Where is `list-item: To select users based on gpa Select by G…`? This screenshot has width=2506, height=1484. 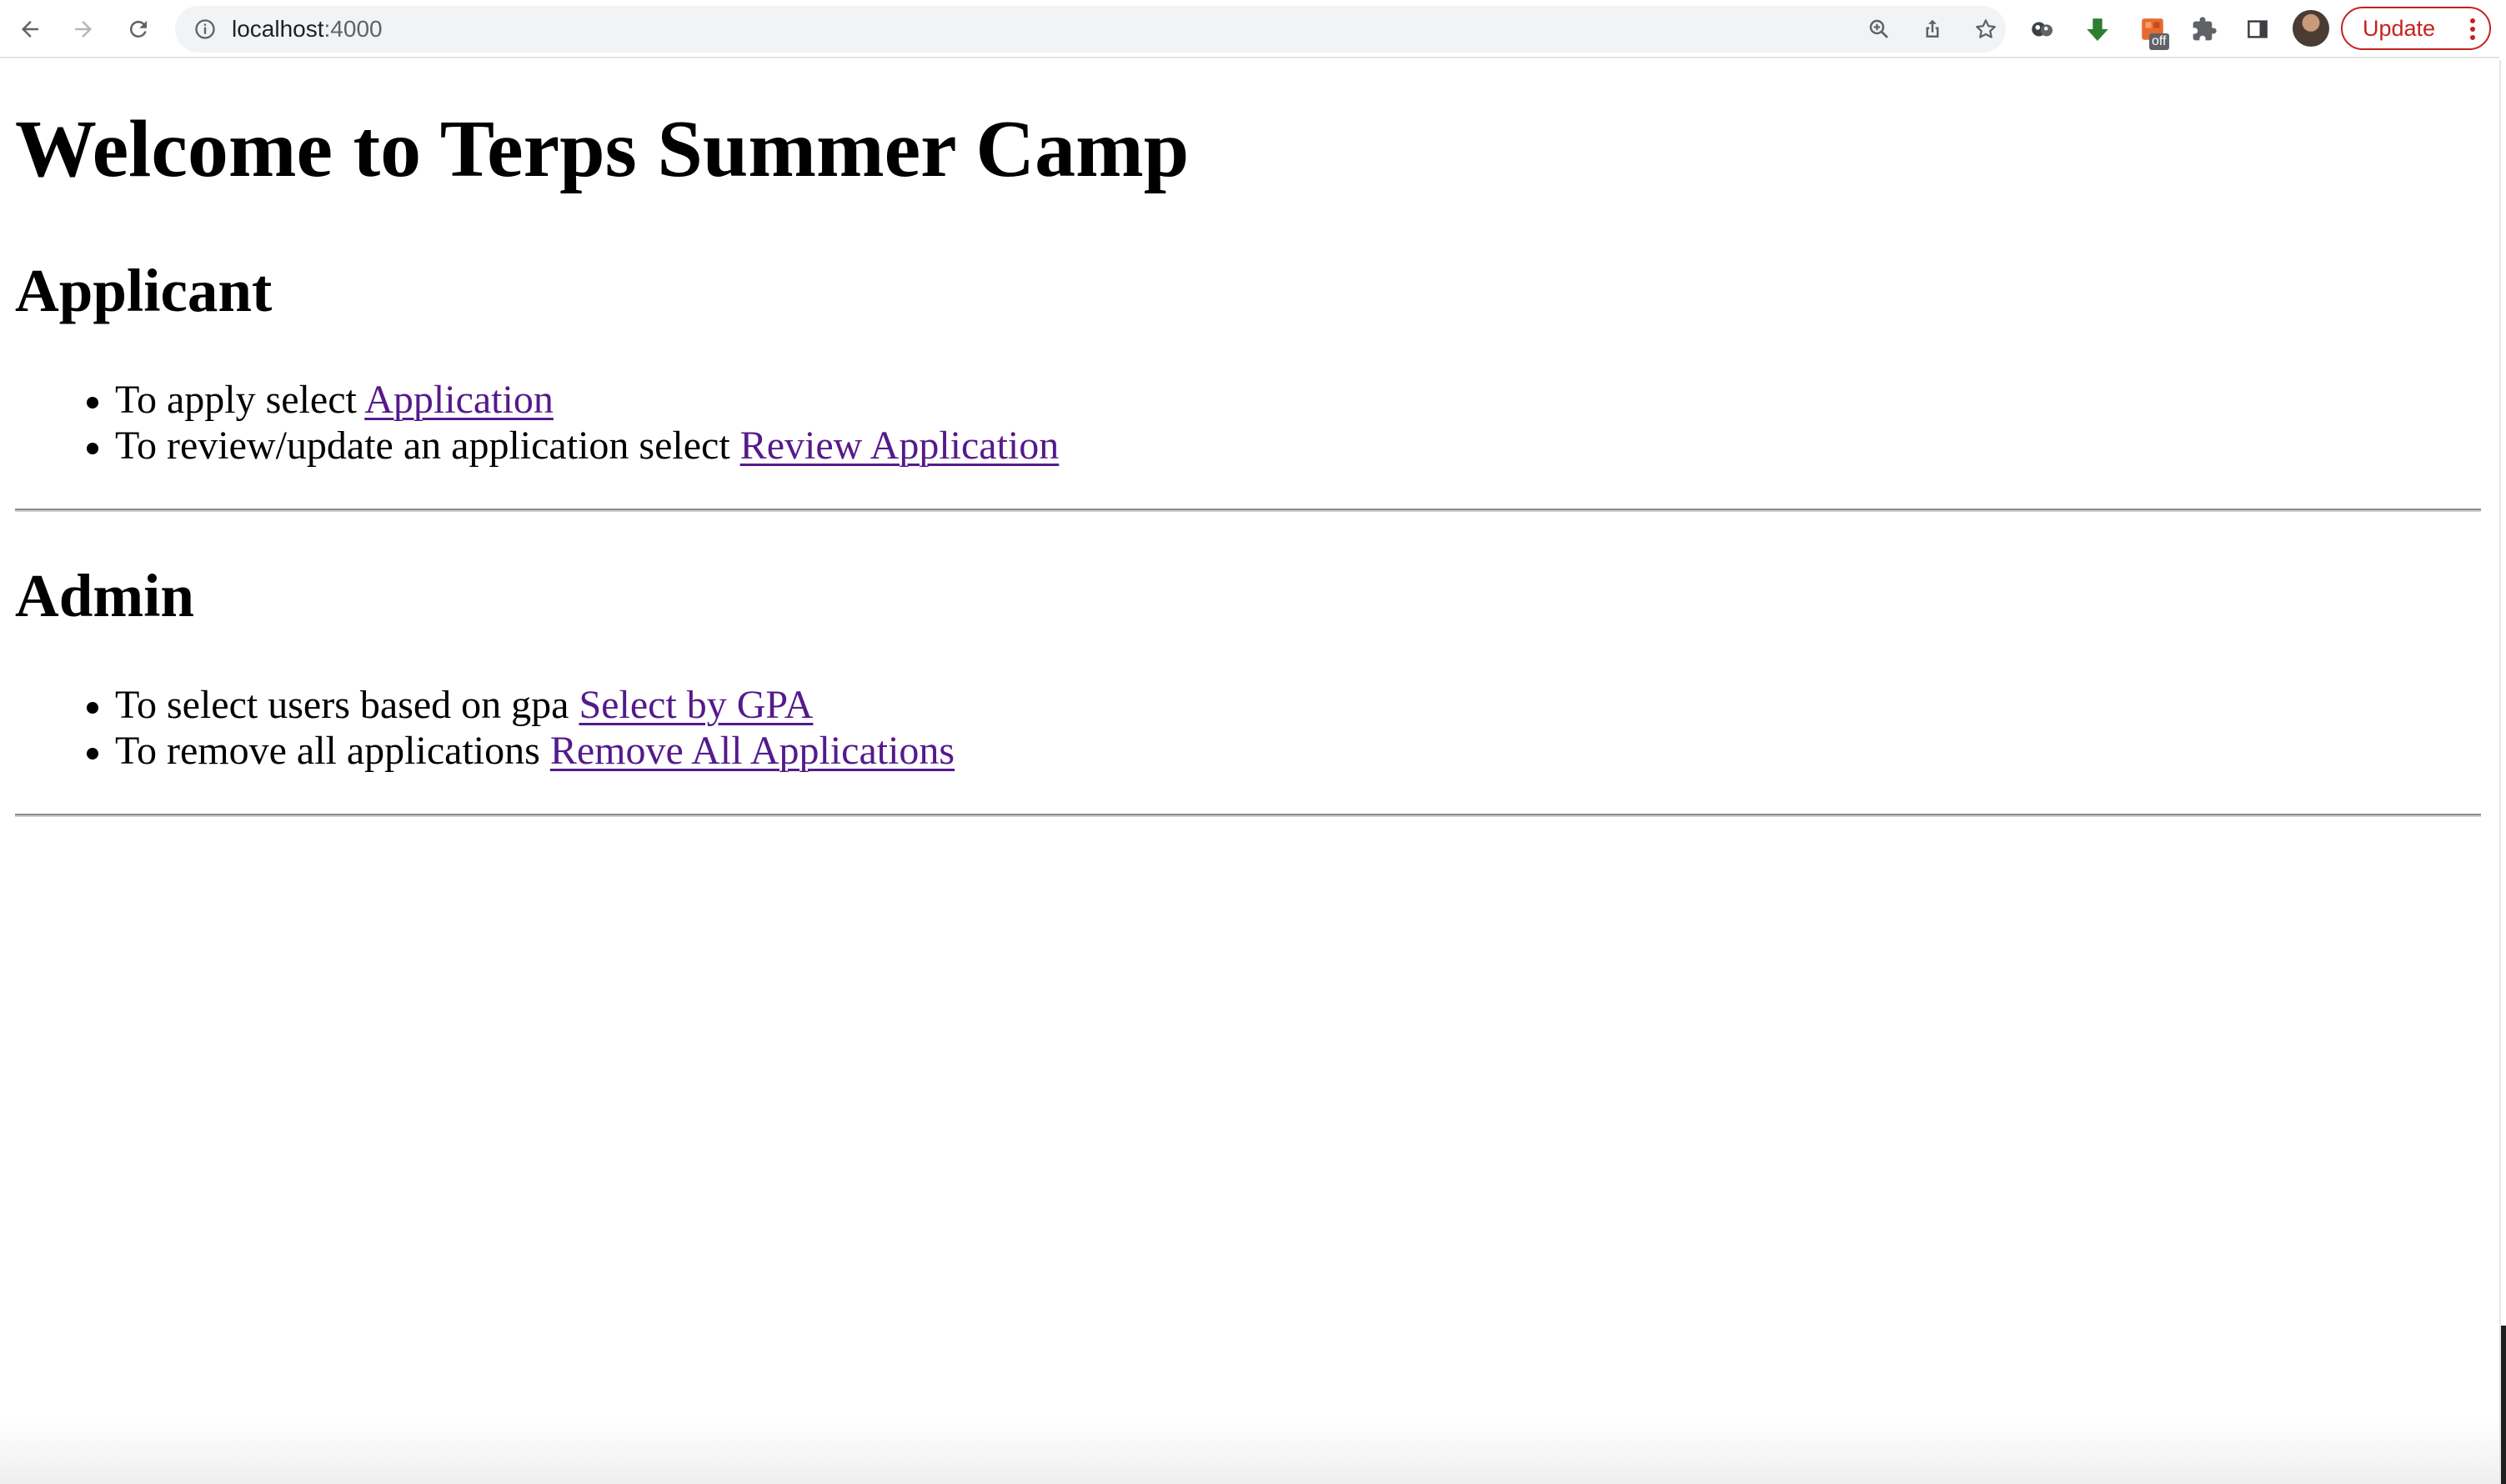
list-item: To select users based on gpa Select by G… is located at coordinates (477, 705).